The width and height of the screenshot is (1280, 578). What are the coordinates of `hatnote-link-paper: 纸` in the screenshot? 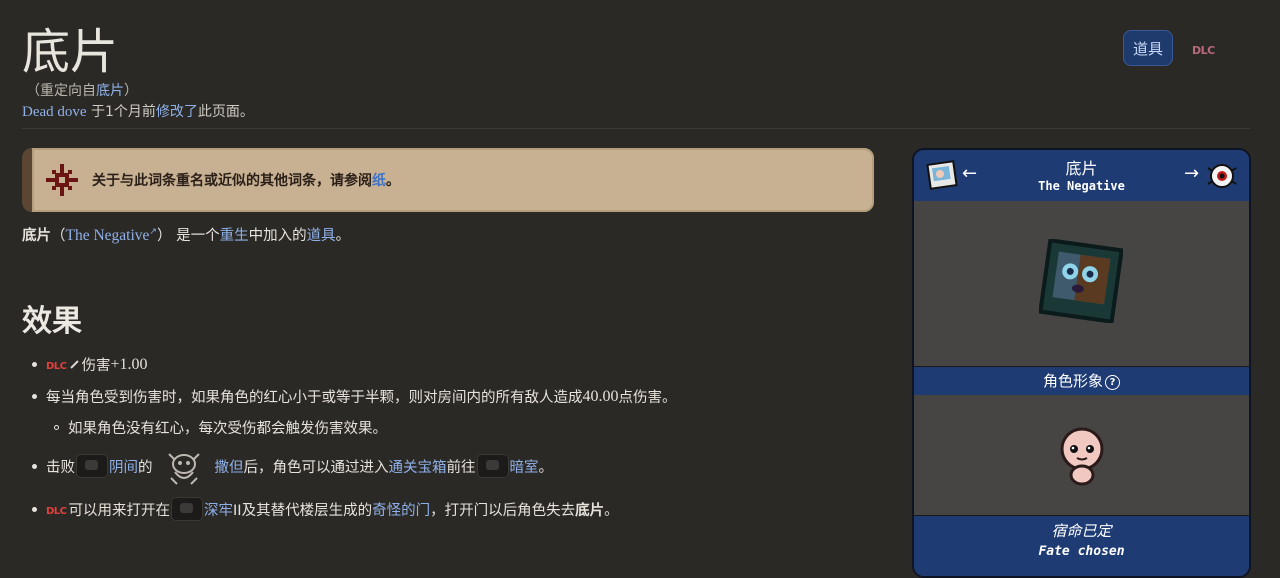 It's located at (379, 181).